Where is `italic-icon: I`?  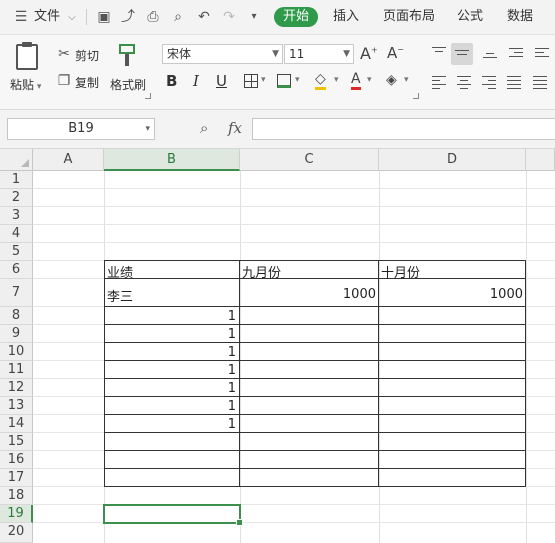
italic-icon: I is located at coordinates (196, 81).